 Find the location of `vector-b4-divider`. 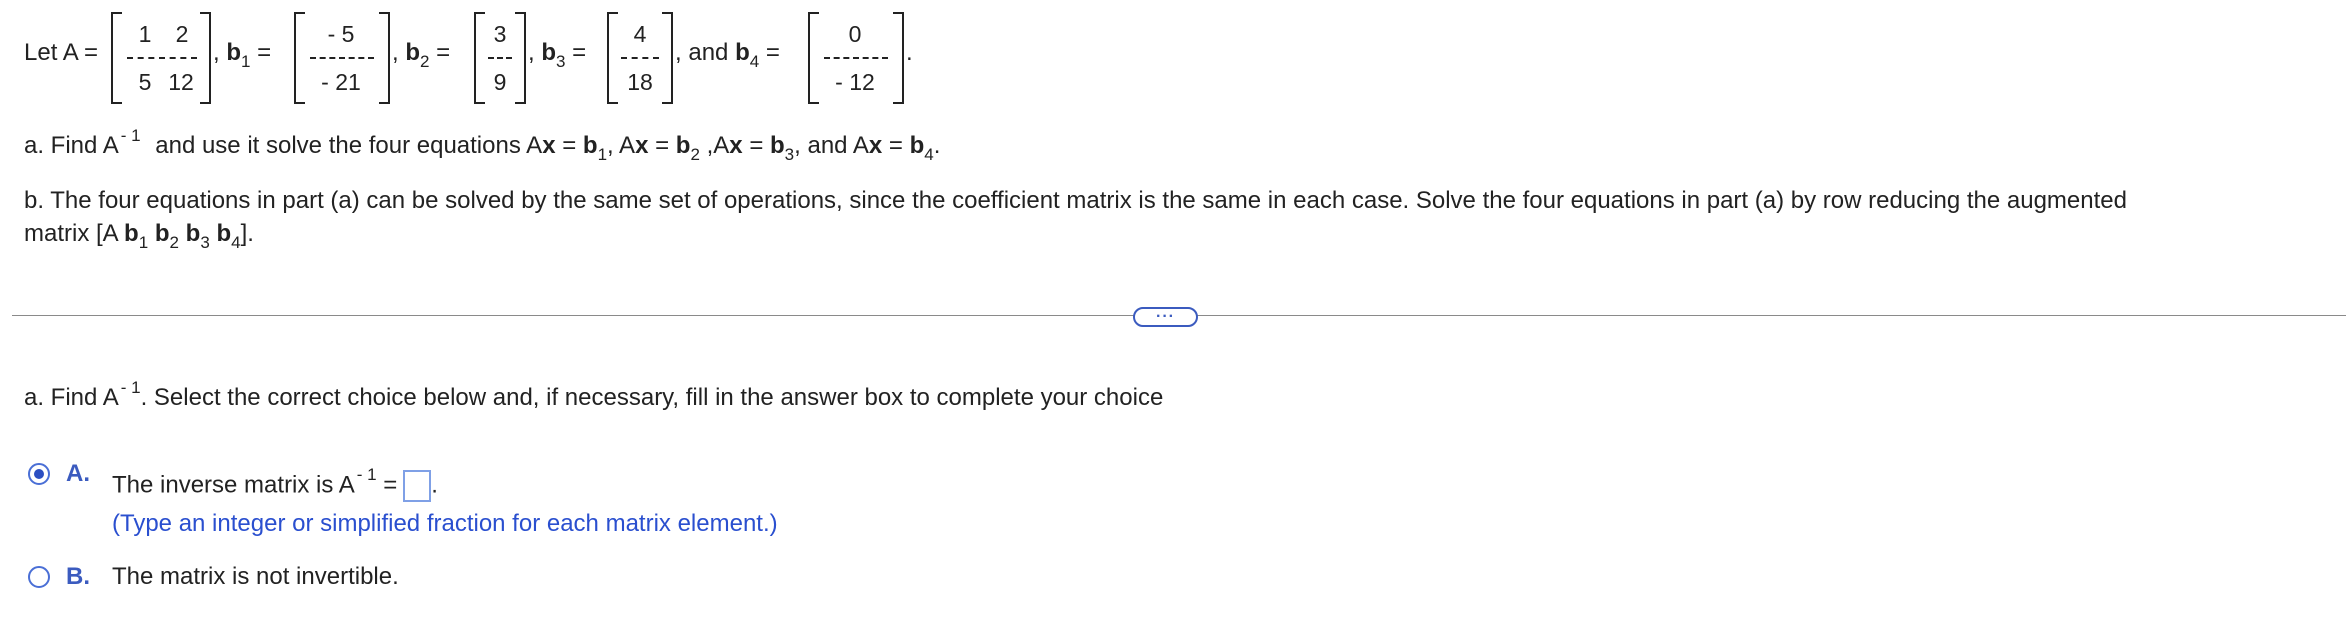

vector-b4-divider is located at coordinates (856, 58).